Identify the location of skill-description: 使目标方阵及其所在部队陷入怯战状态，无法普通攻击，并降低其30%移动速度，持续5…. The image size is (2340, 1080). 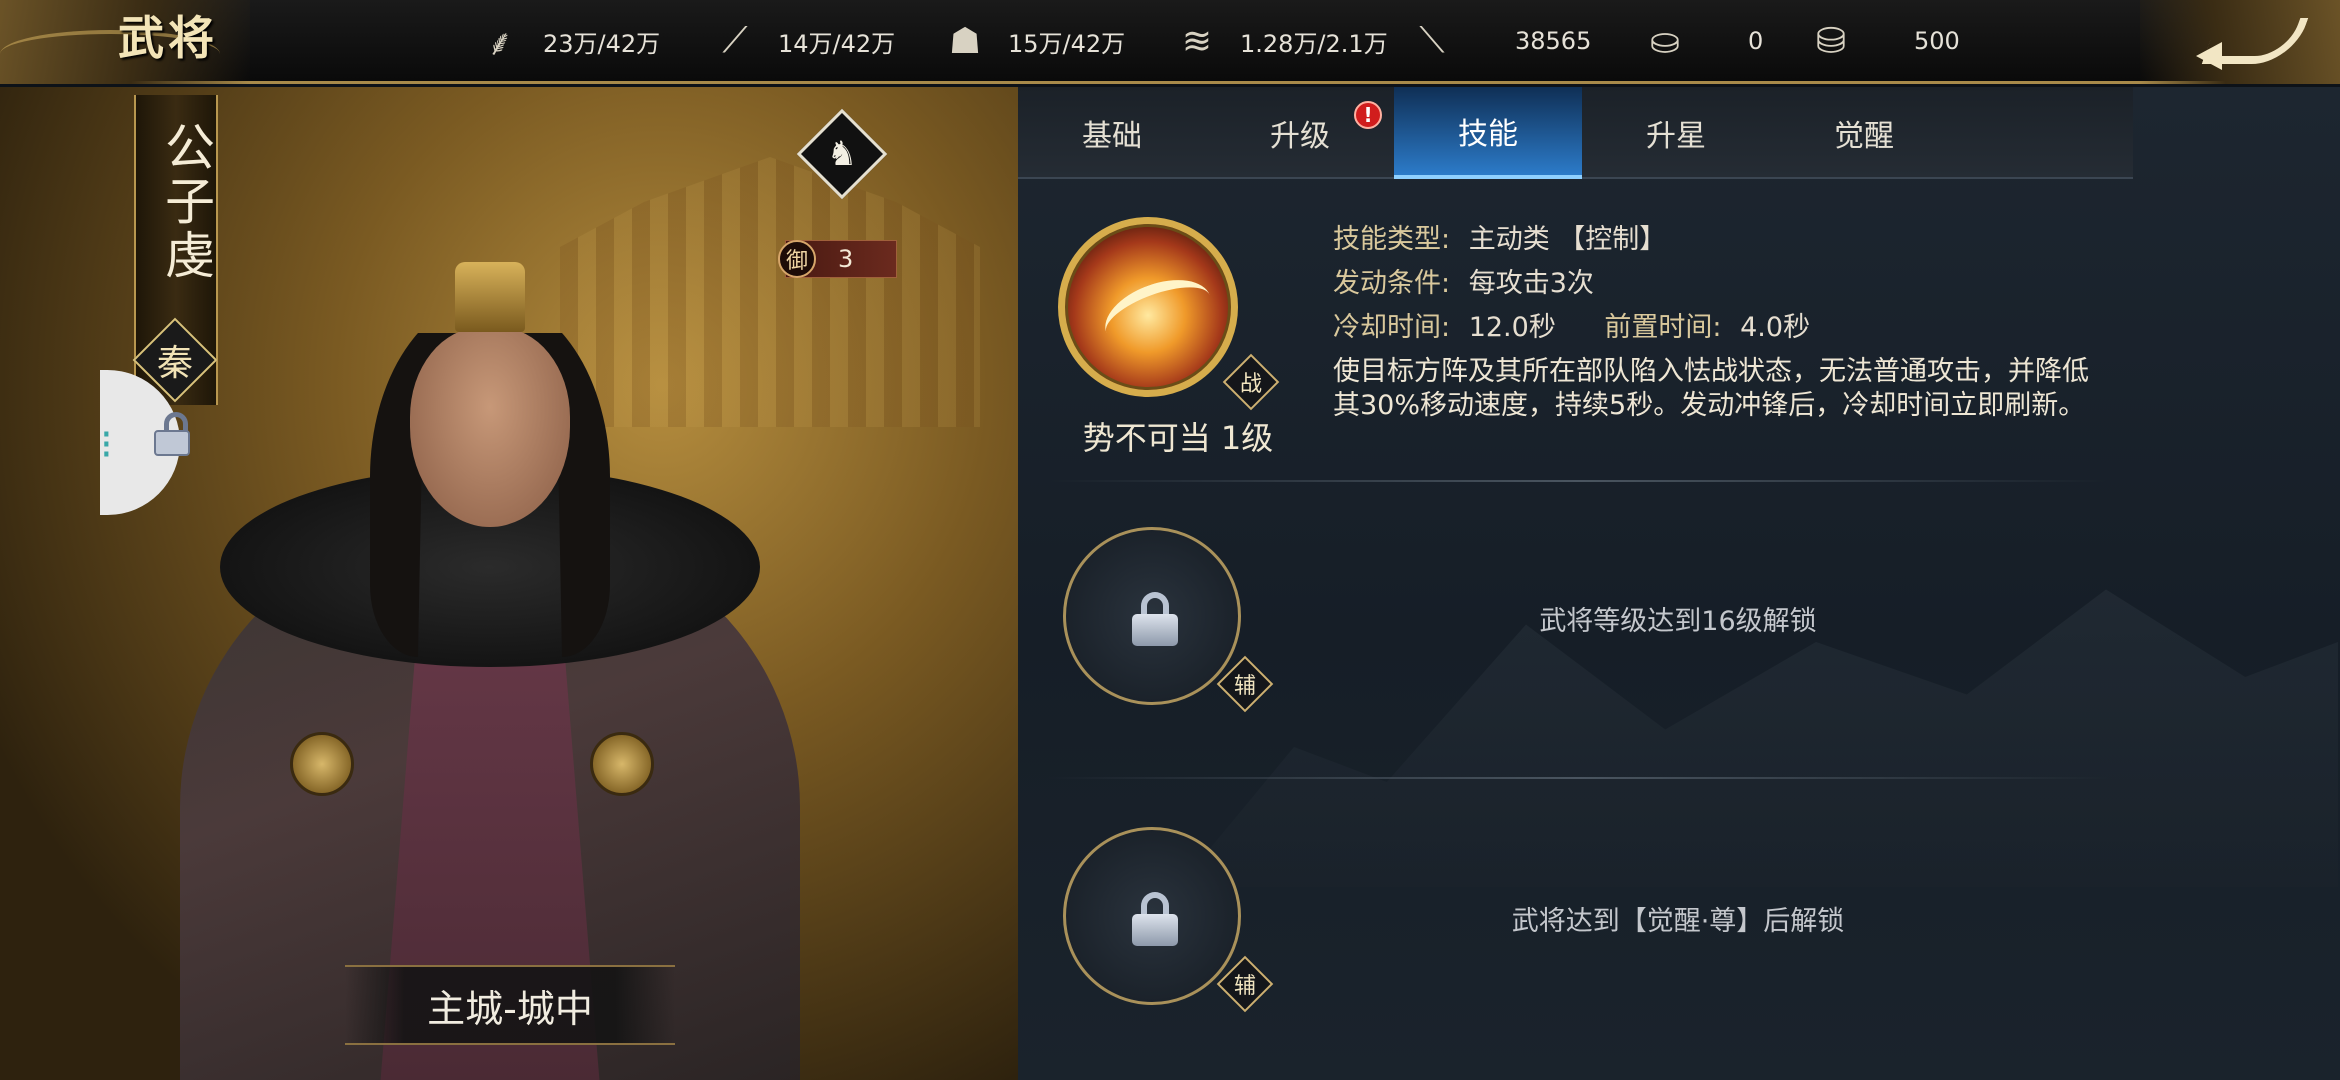
(1711, 388).